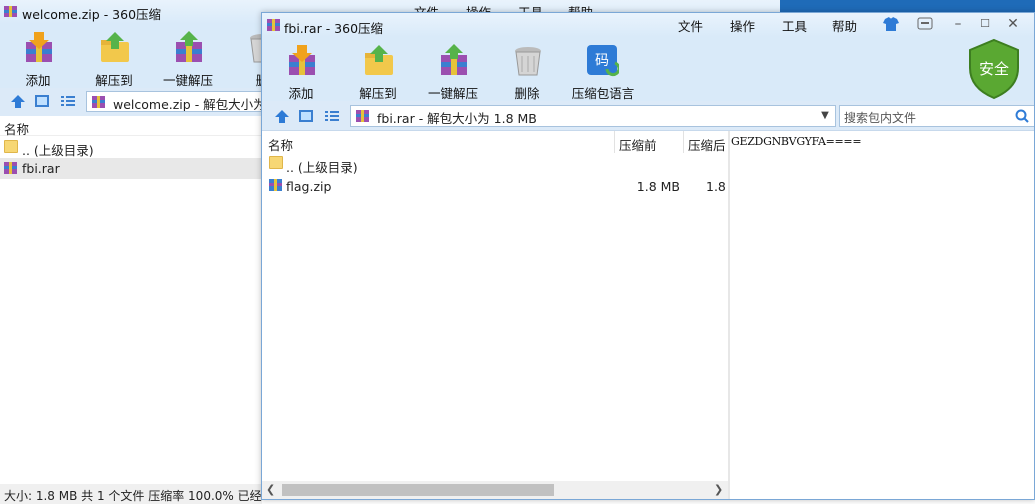  Describe the element at coordinates (690, 25) in the screenshot. I see `menu-file: 文件` at that location.